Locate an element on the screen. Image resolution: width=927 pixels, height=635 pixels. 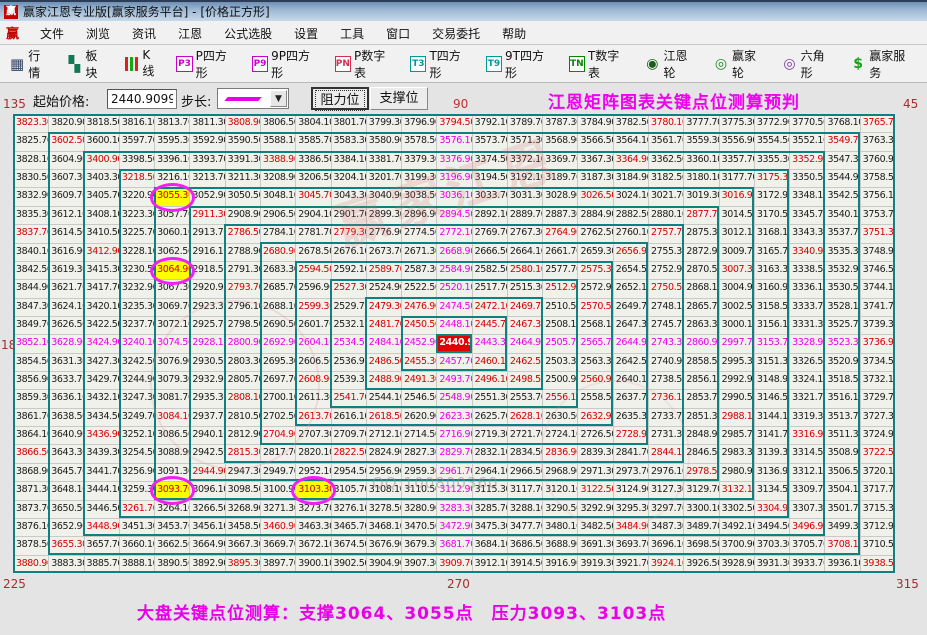
grid-cell: 3914.50 is located at coordinates (525, 564).